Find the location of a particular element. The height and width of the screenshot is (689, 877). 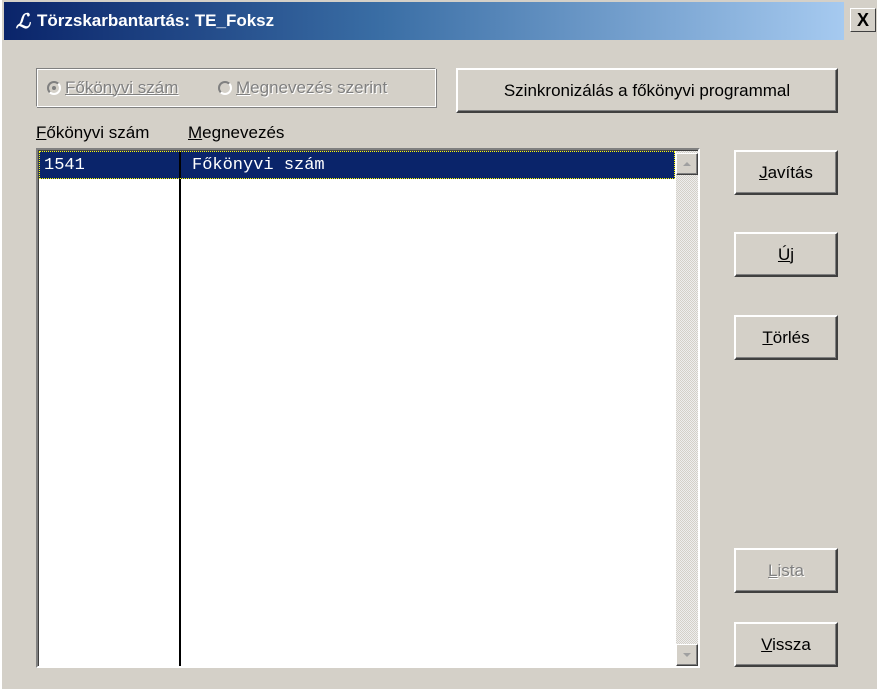

new-button-label: Új is located at coordinates (786, 254).